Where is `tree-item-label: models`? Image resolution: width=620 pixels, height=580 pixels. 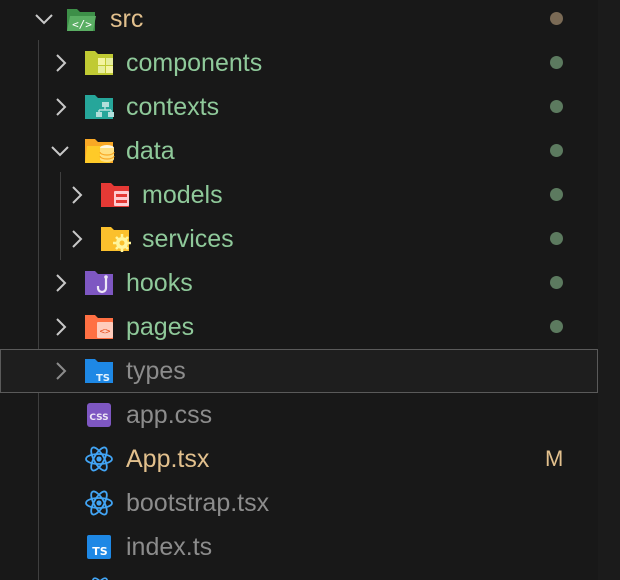 tree-item-label: models is located at coordinates (182, 195).